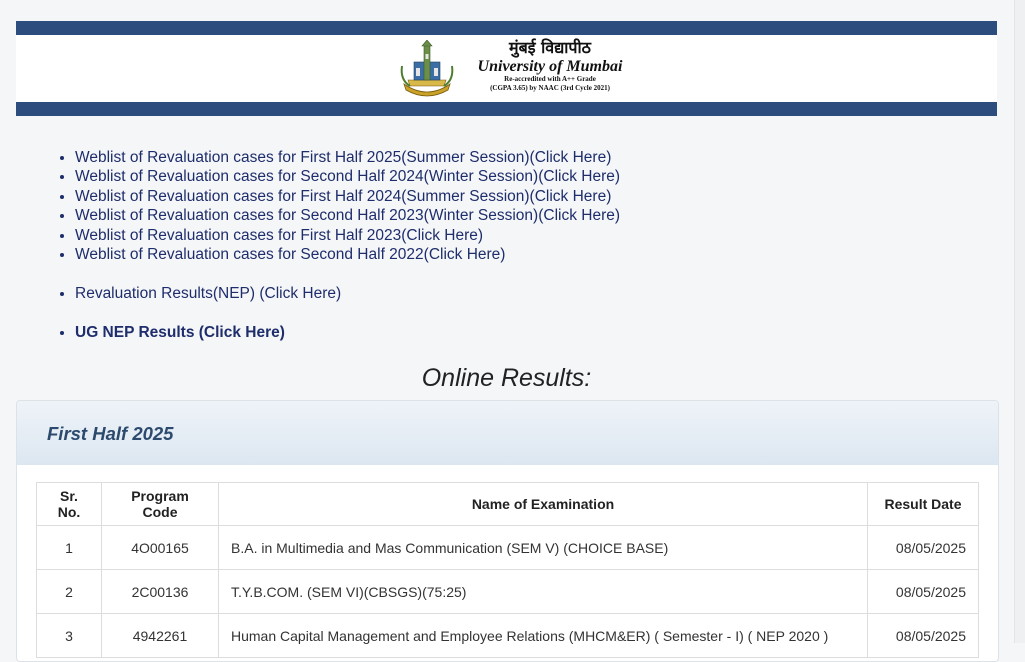 The image size is (1025, 662). What do you see at coordinates (506, 109) in the screenshot?
I see `header-bottom-bar` at bounding box center [506, 109].